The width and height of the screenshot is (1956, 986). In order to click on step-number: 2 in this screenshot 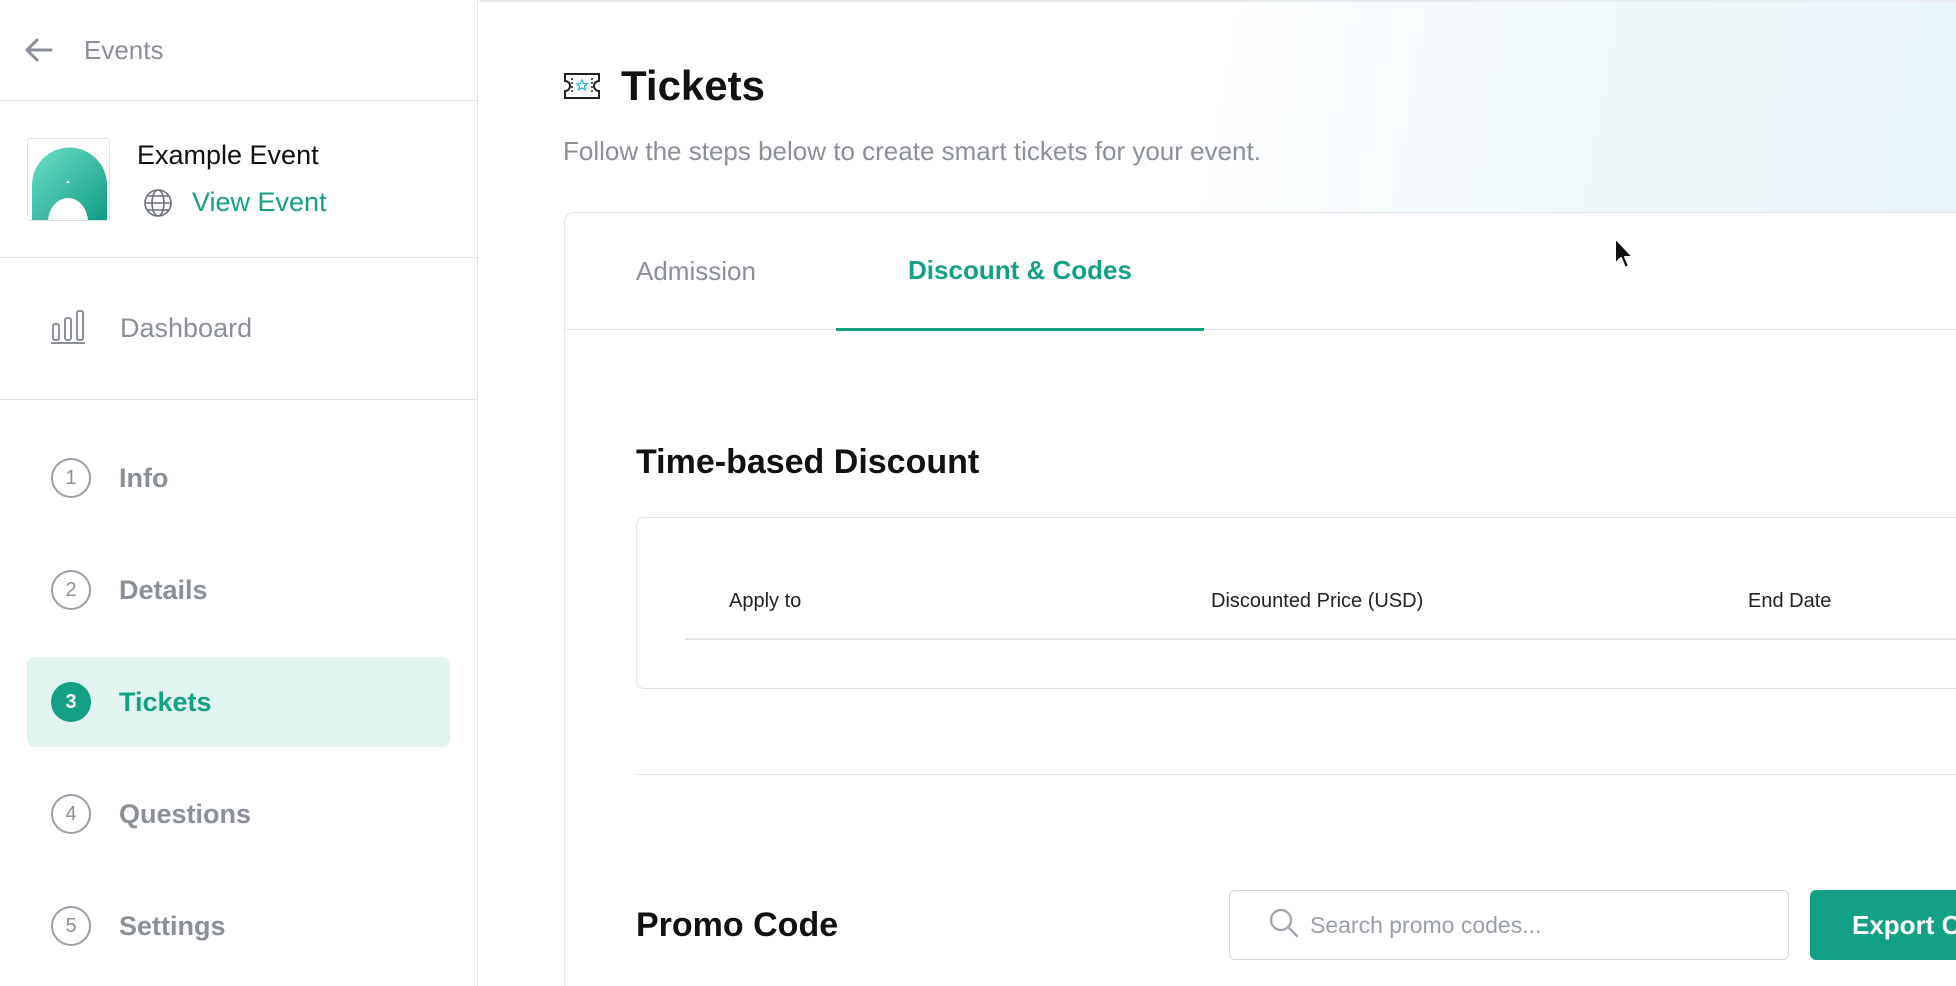, I will do `click(71, 590)`.